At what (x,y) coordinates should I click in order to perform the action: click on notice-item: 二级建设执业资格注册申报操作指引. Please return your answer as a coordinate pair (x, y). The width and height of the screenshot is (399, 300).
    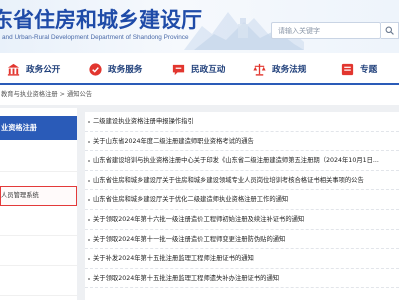
    Looking at the image, I should click on (242, 122).